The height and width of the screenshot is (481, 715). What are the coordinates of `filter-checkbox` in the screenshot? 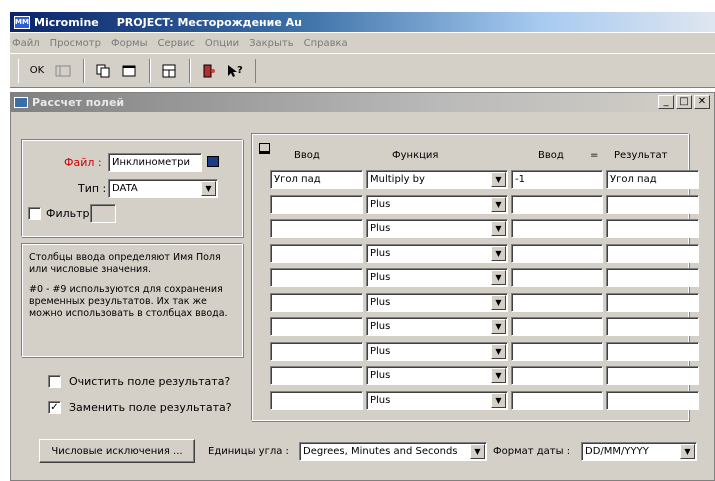 It's located at (34, 213).